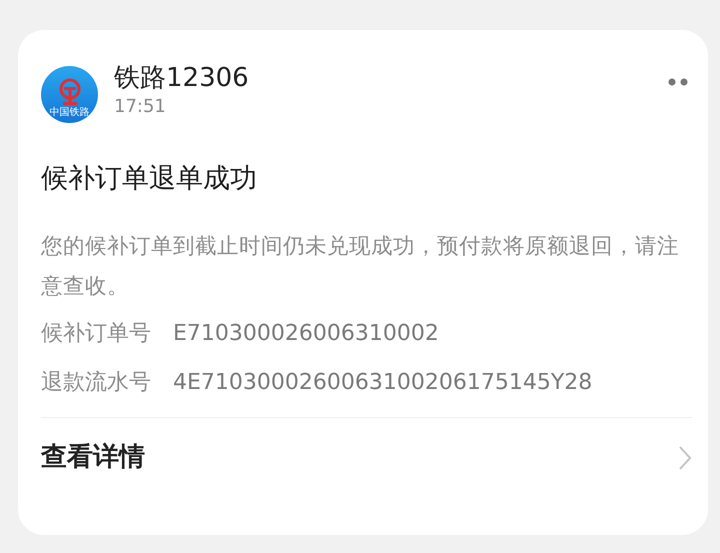 Image resolution: width=720 pixels, height=553 pixels. I want to click on field-value: E710300026006310002, so click(306, 334).